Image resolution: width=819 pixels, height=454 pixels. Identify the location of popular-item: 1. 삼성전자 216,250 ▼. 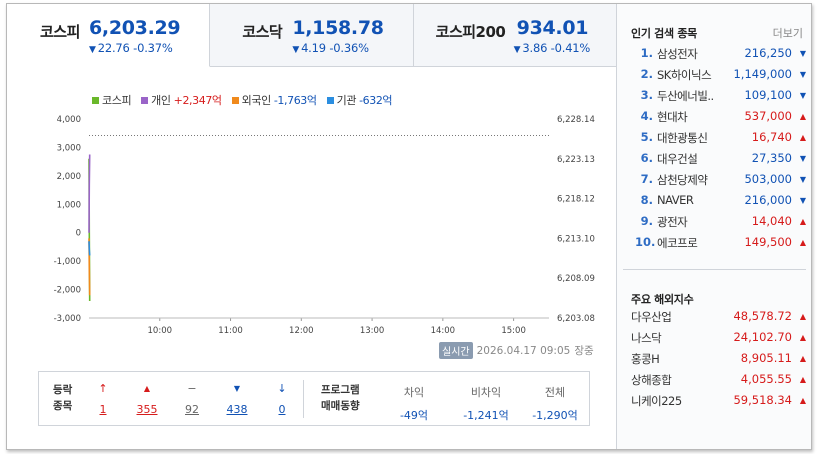
(714, 56).